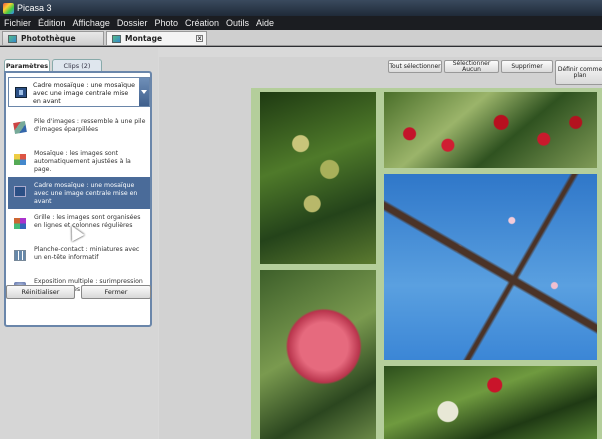 This screenshot has height=439, width=602. I want to click on delete-button: Supprimer, so click(527, 66).